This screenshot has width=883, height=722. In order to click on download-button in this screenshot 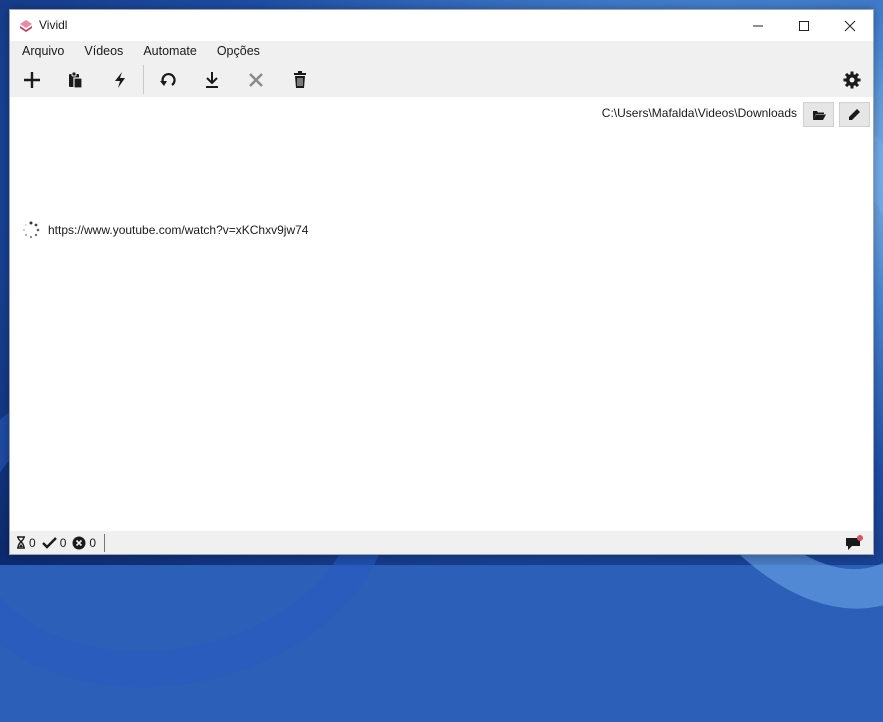, I will do `click(212, 80)`.